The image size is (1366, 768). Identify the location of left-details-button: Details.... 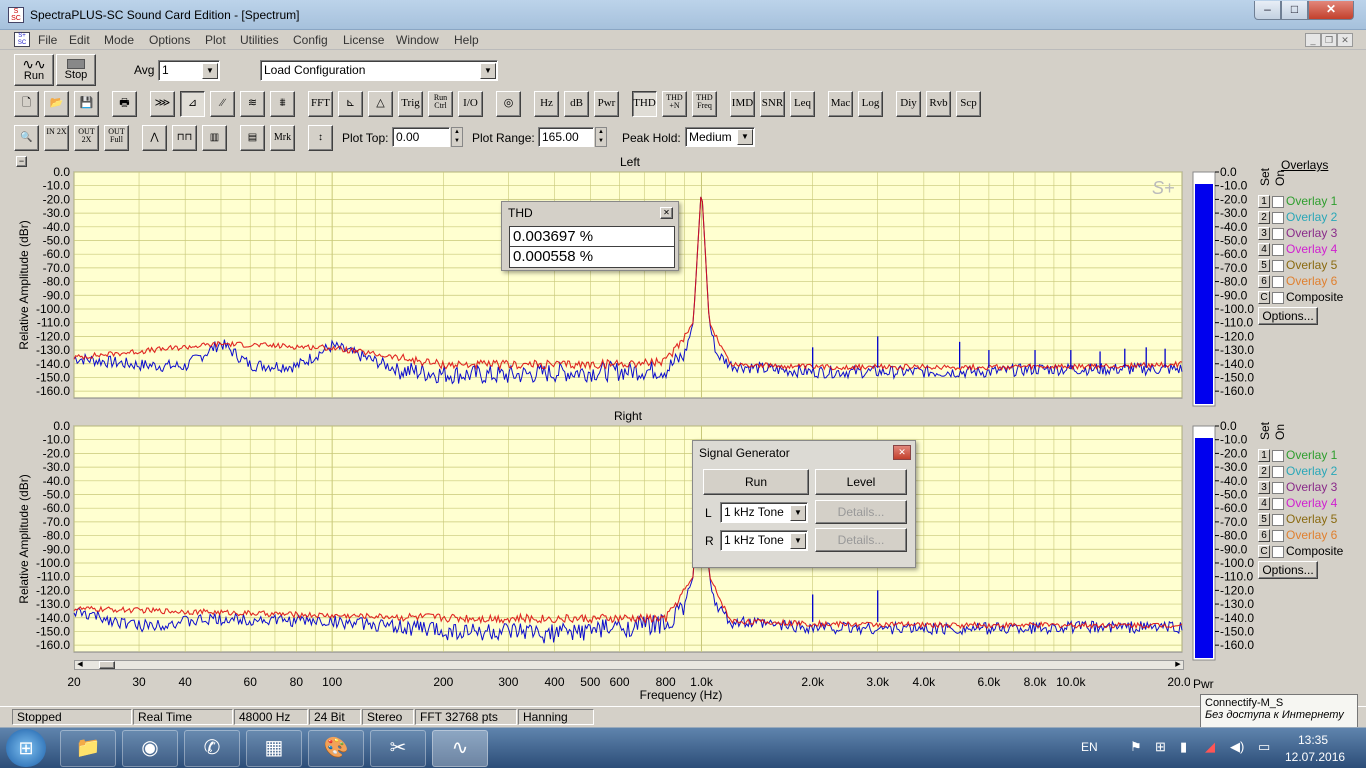
(861, 512).